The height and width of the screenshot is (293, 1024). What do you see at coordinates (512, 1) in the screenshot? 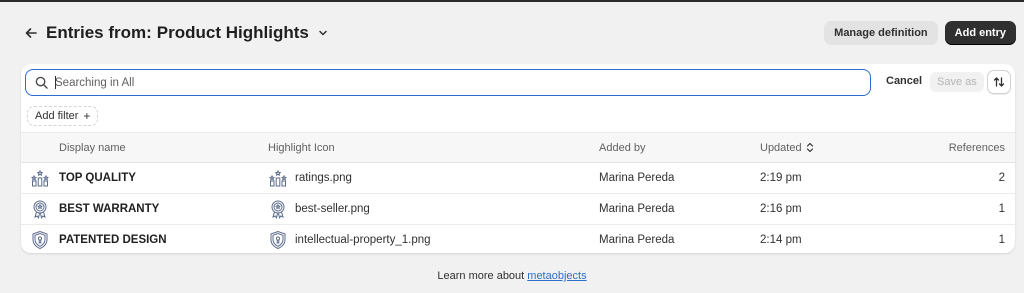
I see `window-top-edge` at bounding box center [512, 1].